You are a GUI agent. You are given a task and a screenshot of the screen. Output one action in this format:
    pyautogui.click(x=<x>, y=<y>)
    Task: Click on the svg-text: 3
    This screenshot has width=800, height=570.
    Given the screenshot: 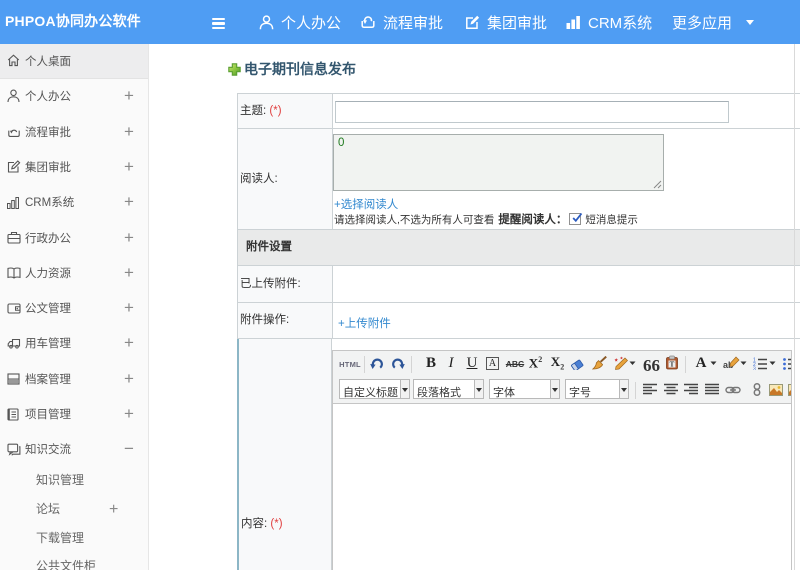 What is the action you would take?
    pyautogui.click(x=754, y=369)
    